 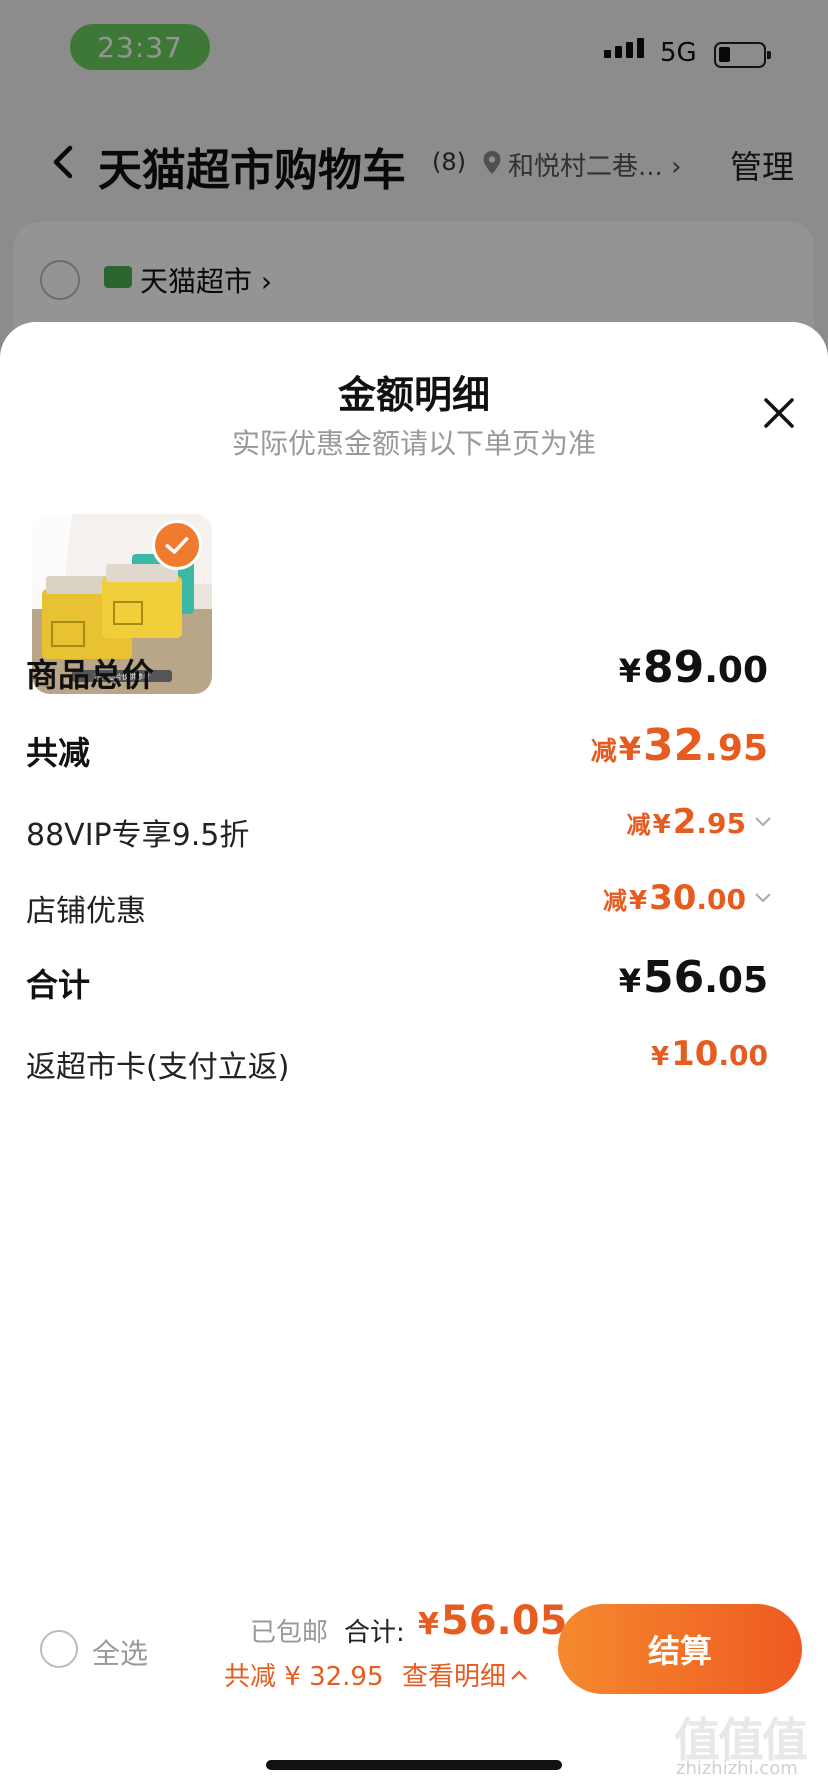 What do you see at coordinates (397, 982) in the screenshot?
I see `row-subtotal: 合计 ¥56.05` at bounding box center [397, 982].